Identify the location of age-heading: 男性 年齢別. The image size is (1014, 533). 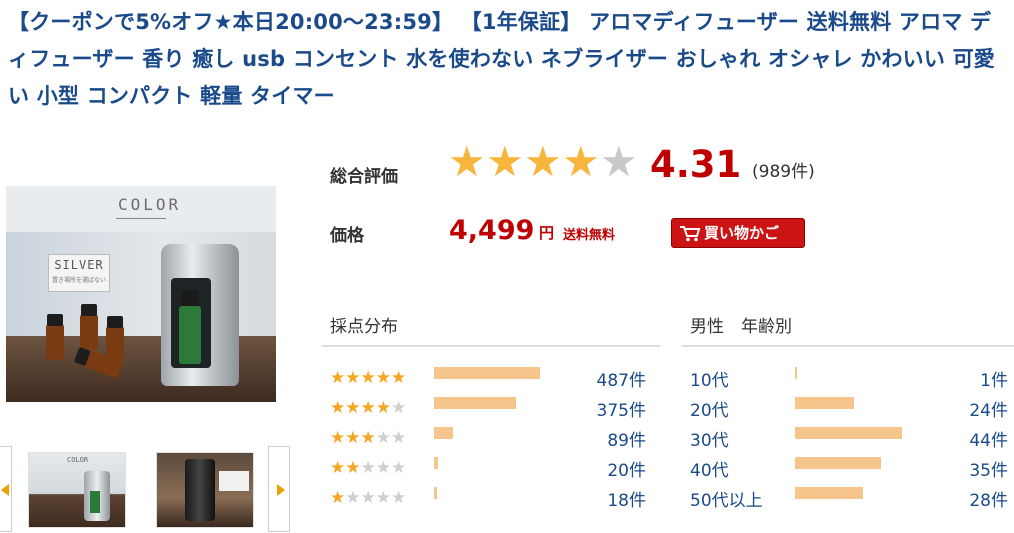
(741, 327).